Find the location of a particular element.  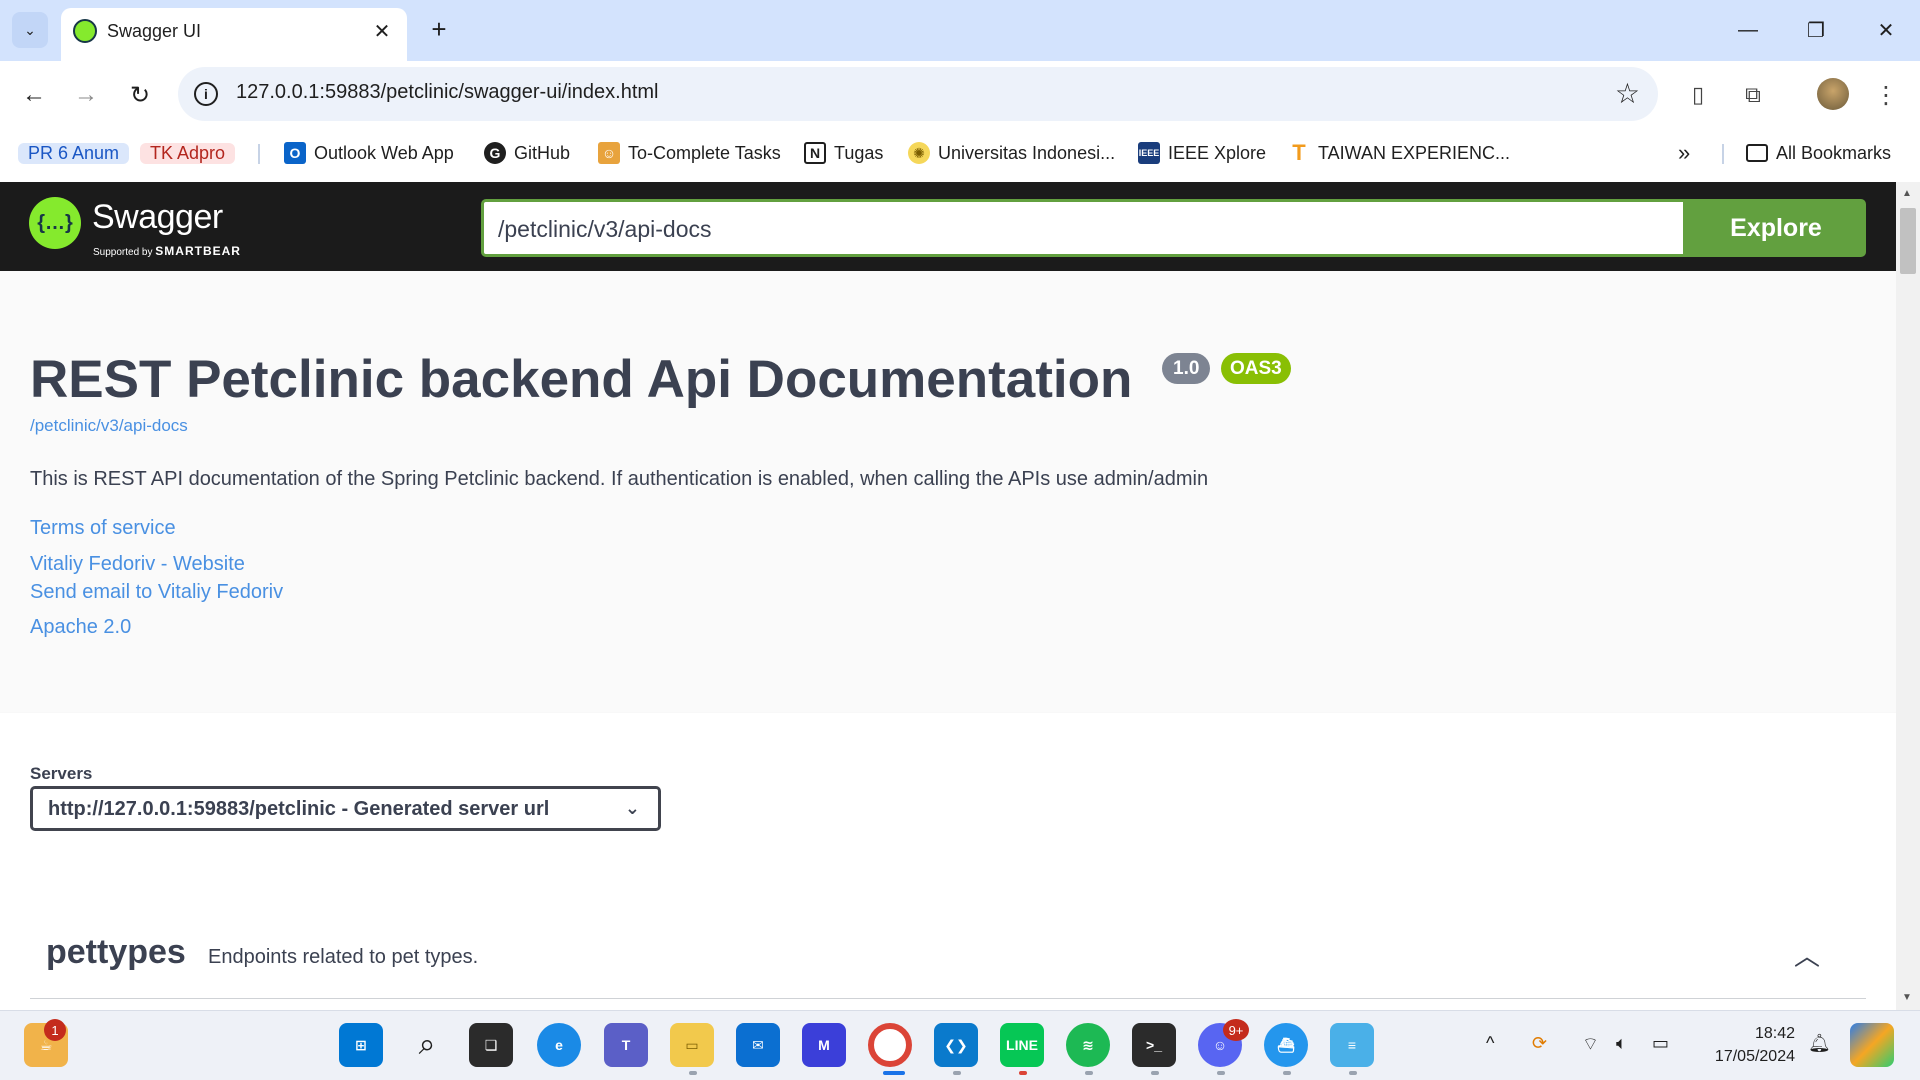

scrollbar-thumb is located at coordinates (1908, 241).